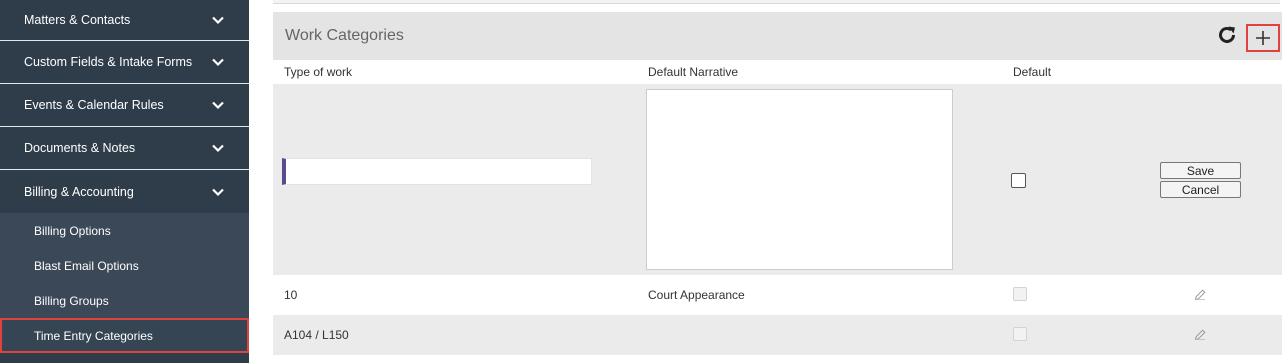 The height and width of the screenshot is (363, 1282). I want to click on sidebar-section-matters-contacts: Matters & Contacts, so click(124, 20).